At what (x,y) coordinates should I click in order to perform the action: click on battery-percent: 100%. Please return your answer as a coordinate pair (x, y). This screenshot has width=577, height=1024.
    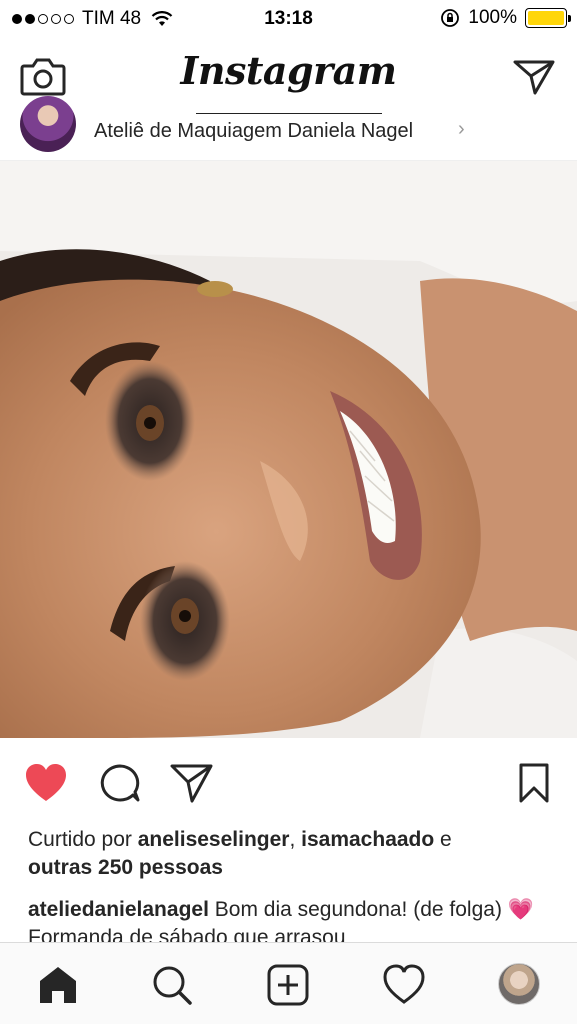
    Looking at the image, I should click on (492, 17).